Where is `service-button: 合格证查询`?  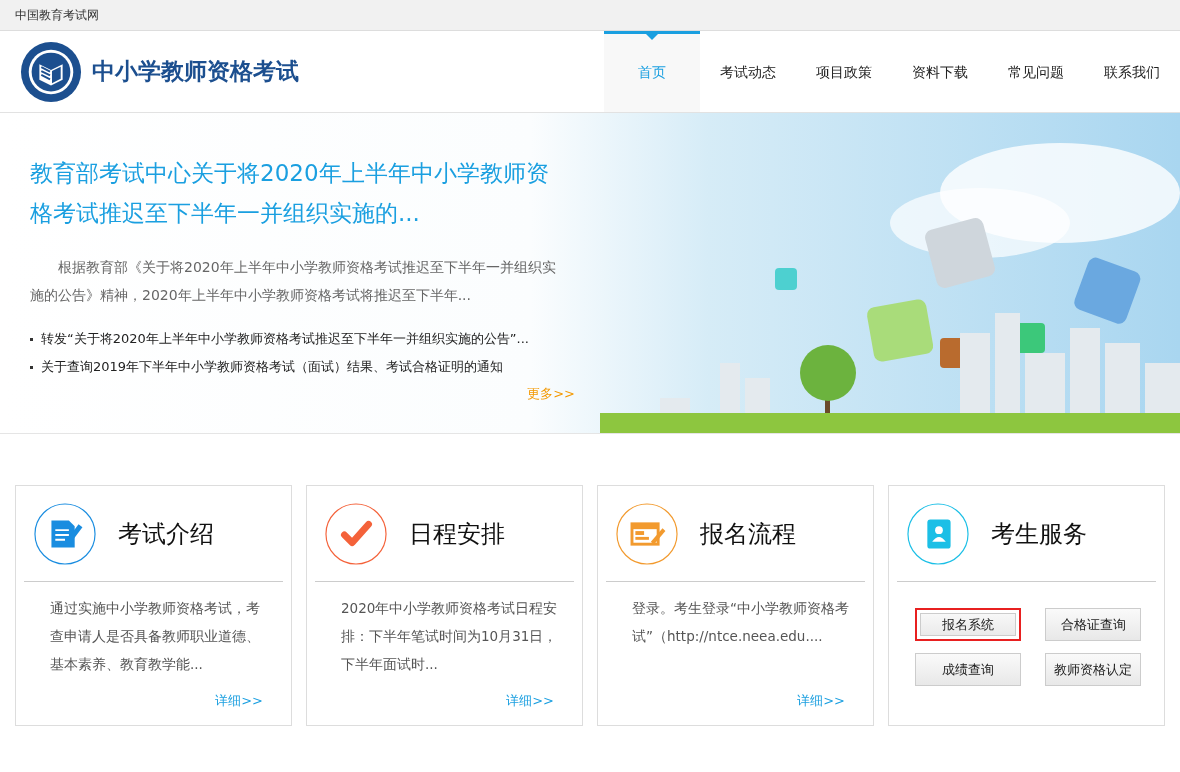 service-button: 合格证查询 is located at coordinates (1093, 624).